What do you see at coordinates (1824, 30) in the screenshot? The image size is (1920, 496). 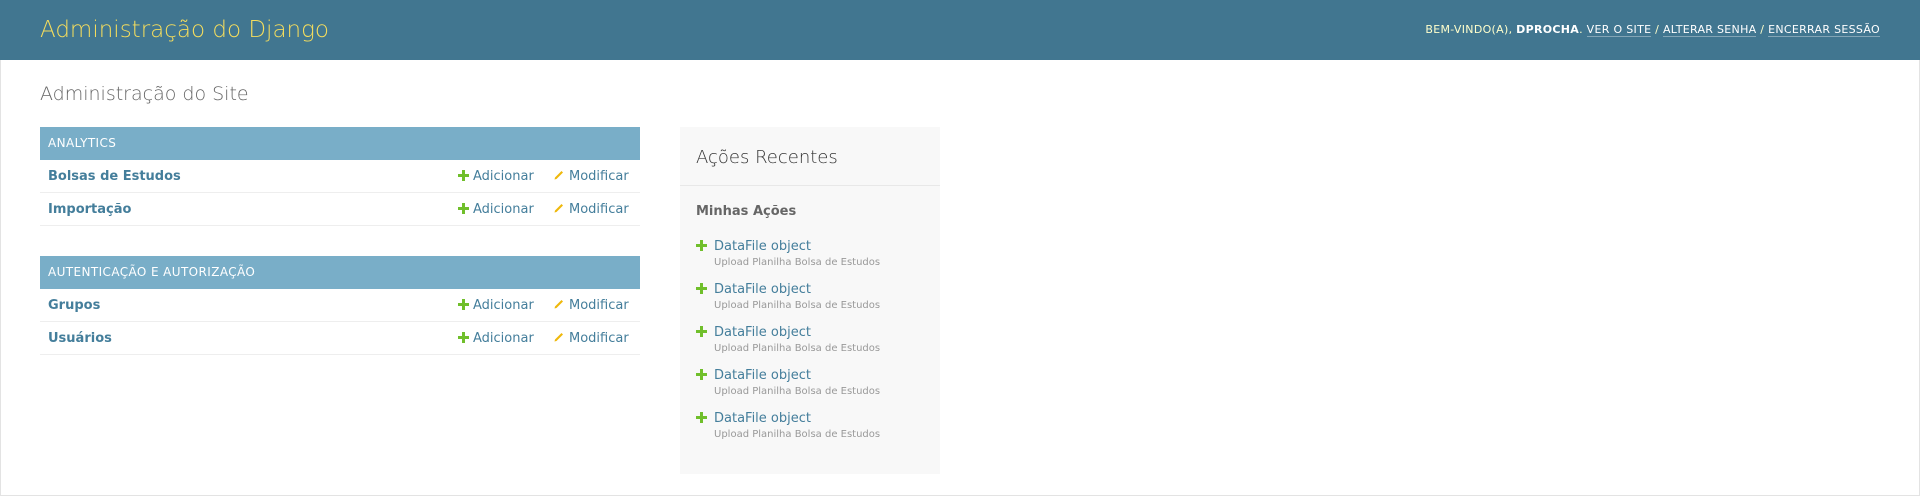 I see `logout-link: ENCERRAR SESSÃO` at bounding box center [1824, 30].